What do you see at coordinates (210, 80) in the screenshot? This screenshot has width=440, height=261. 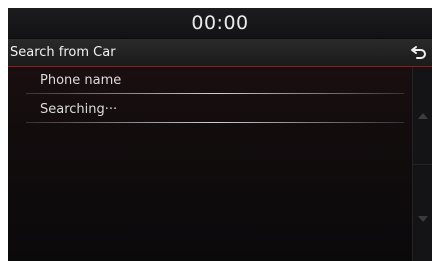 I see `list-item-phone-name: Phone name` at bounding box center [210, 80].